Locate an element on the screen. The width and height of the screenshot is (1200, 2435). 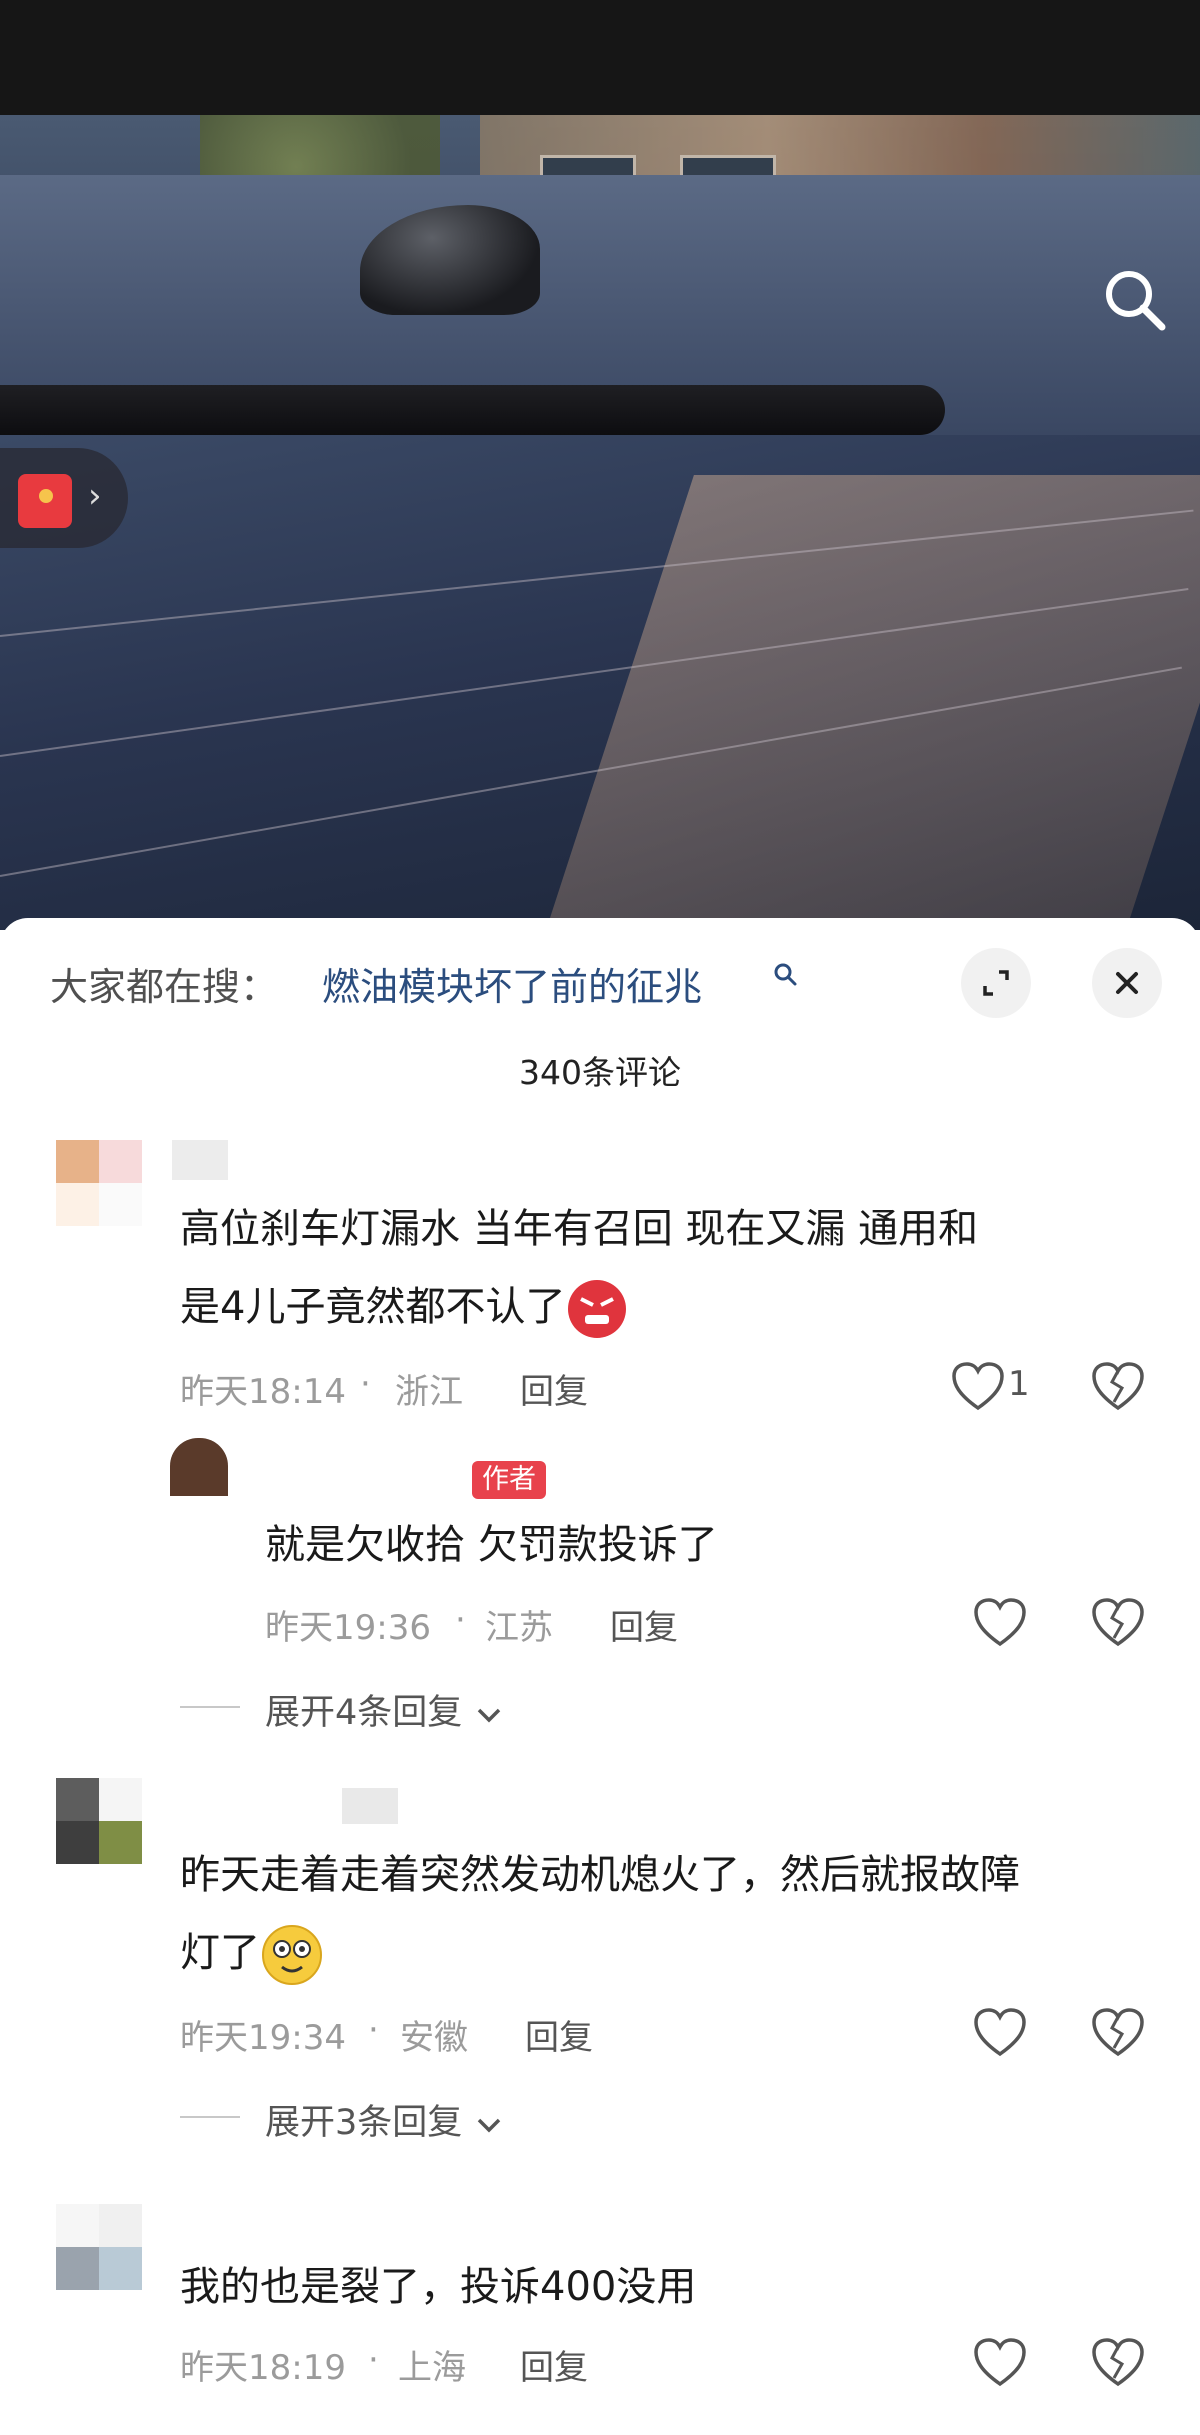
chevron-right-icon: › is located at coordinates (95, 496).